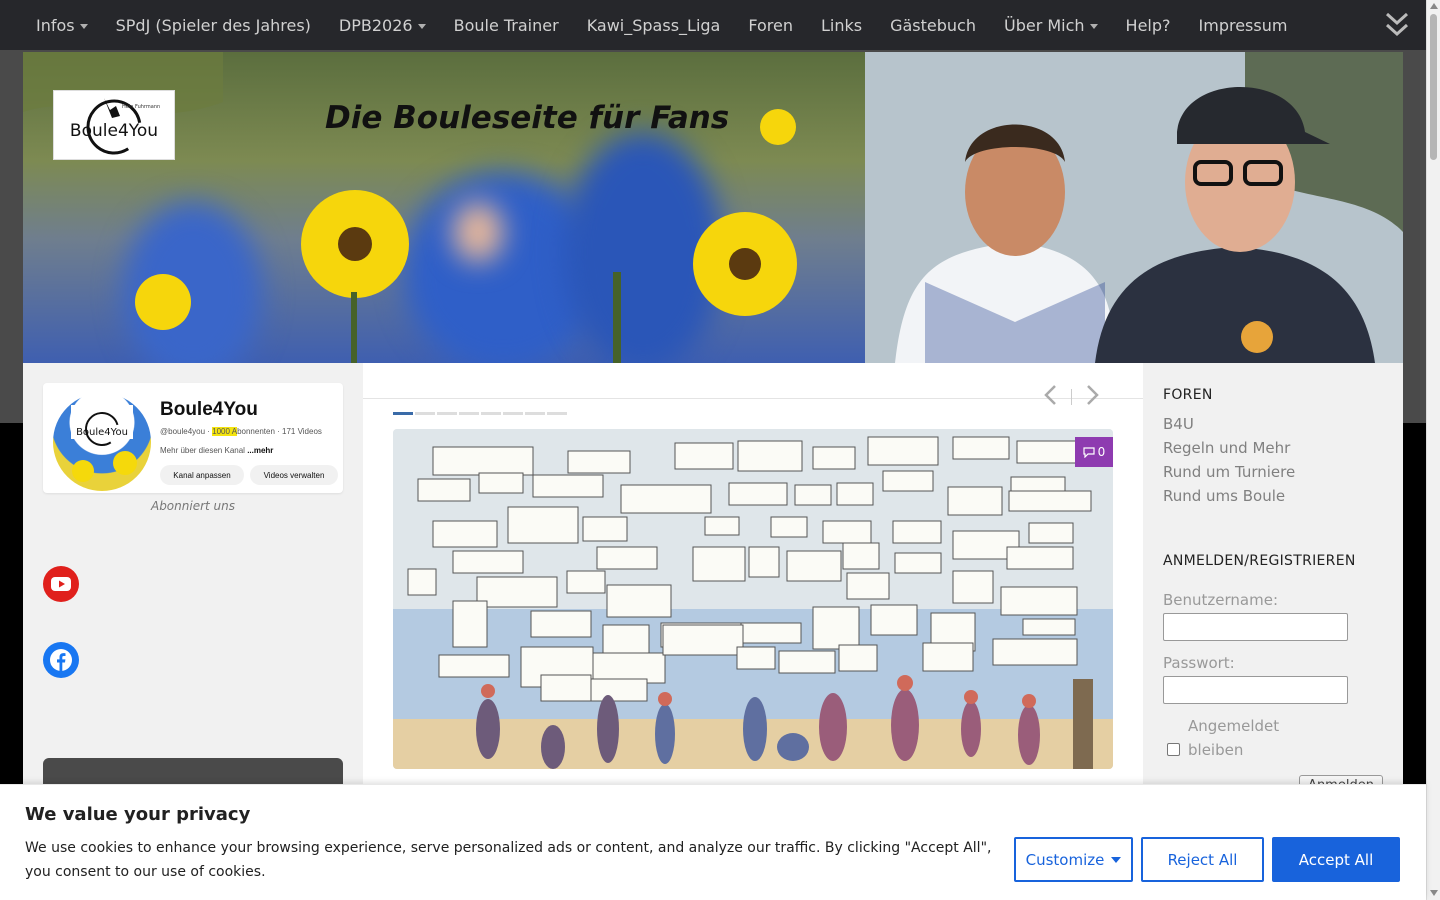  Describe the element at coordinates (375, 25) in the screenshot. I see `nav-label: DPB2026` at that location.